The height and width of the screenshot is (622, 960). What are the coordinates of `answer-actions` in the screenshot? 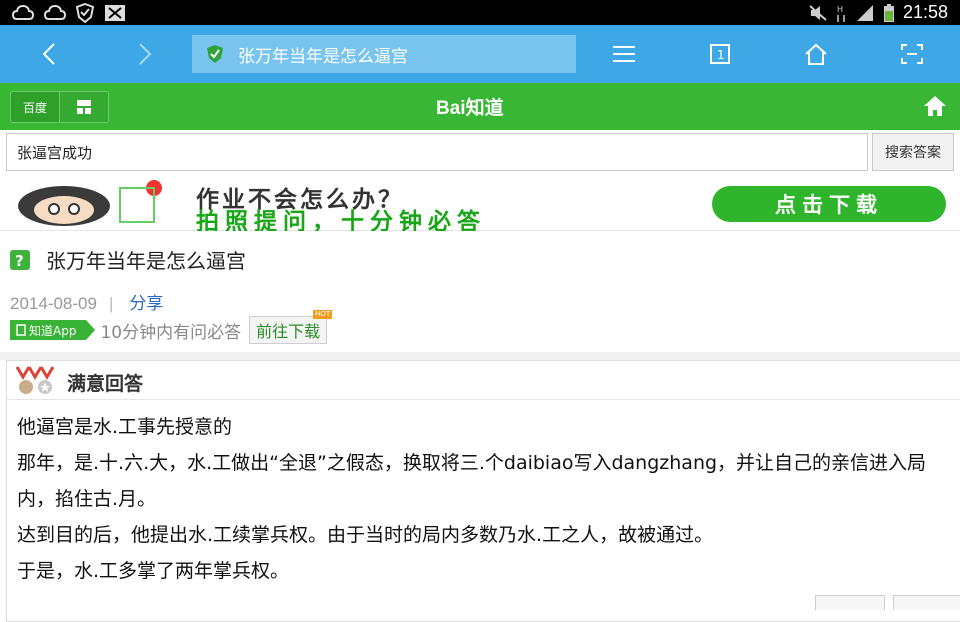 It's located at (887, 602).